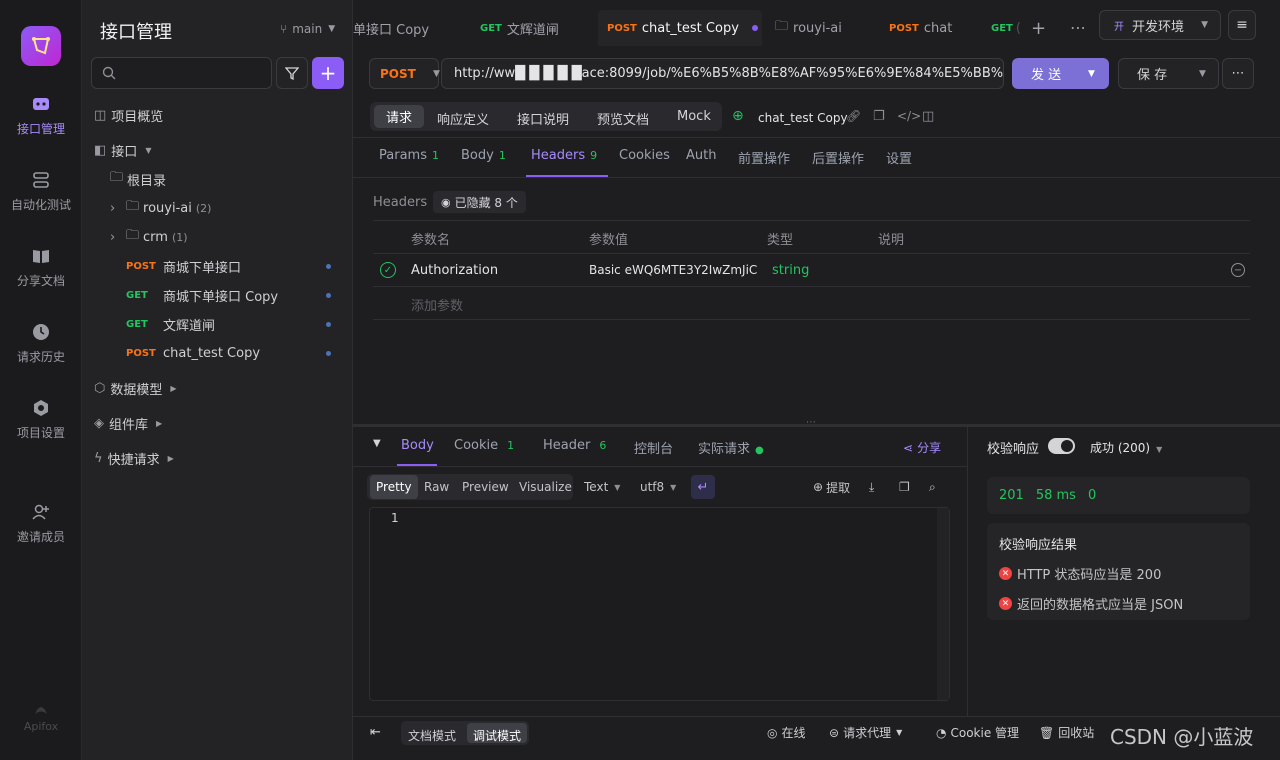 This screenshot has height=760, width=1280. Describe the element at coordinates (694, 116) in the screenshot. I see `mode-mock: Mock` at that location.